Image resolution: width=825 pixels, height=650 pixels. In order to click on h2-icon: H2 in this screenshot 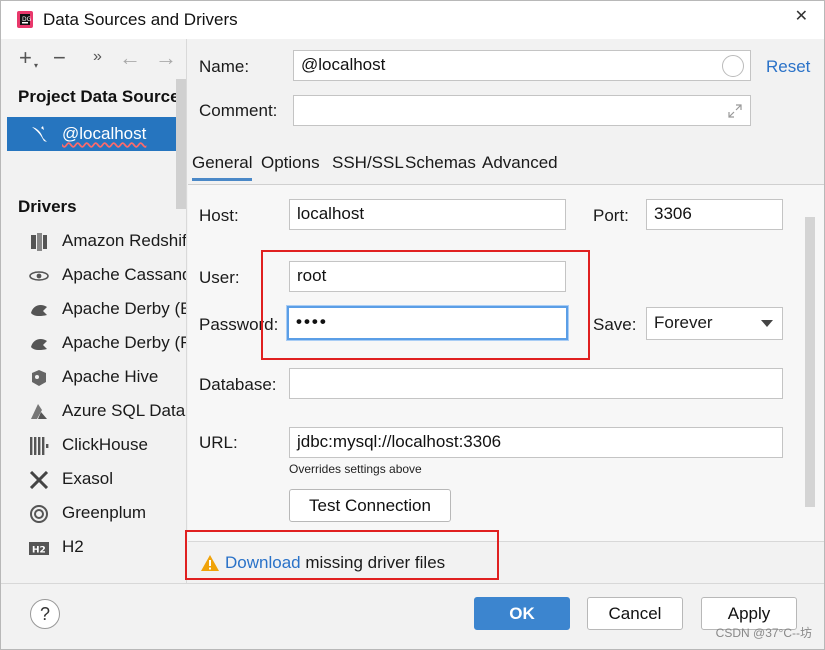, I will do `click(39, 549)`.